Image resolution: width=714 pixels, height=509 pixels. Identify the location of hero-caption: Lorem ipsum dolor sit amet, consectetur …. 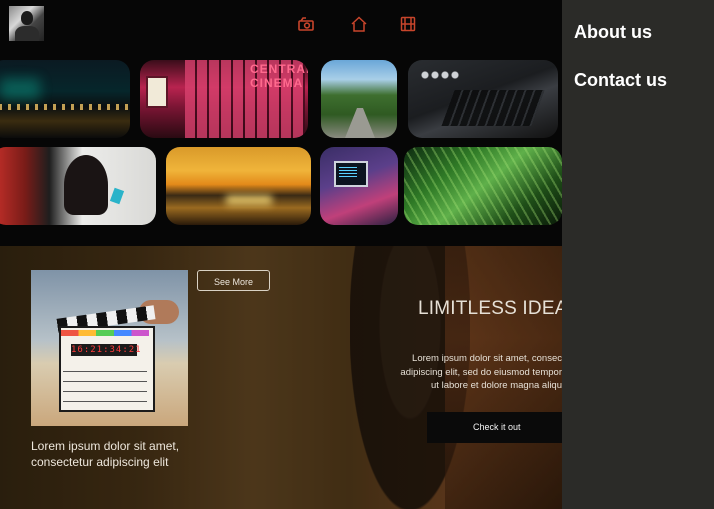
(105, 454).